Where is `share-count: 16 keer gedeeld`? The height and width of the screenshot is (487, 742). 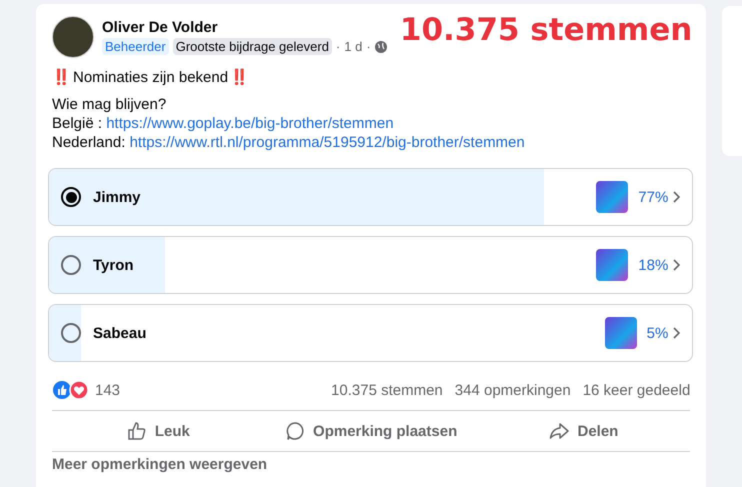 share-count: 16 keer gedeeld is located at coordinates (636, 390).